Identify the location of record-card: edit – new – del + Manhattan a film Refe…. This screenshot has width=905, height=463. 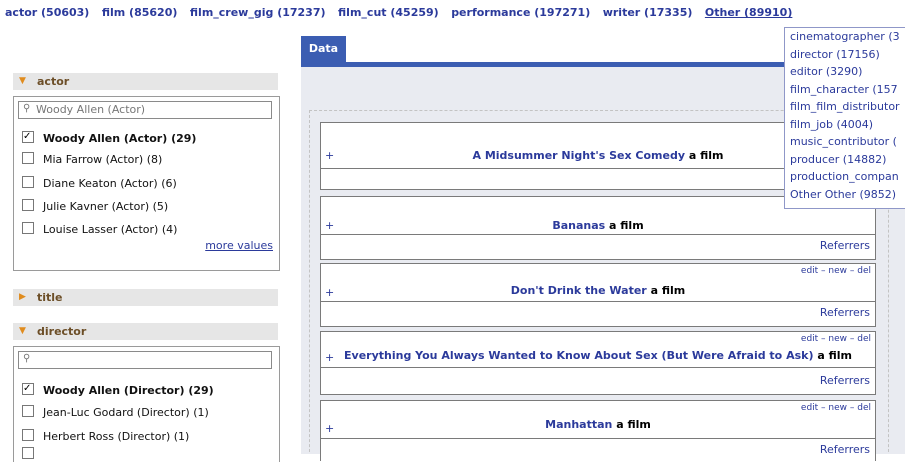
(598, 430).